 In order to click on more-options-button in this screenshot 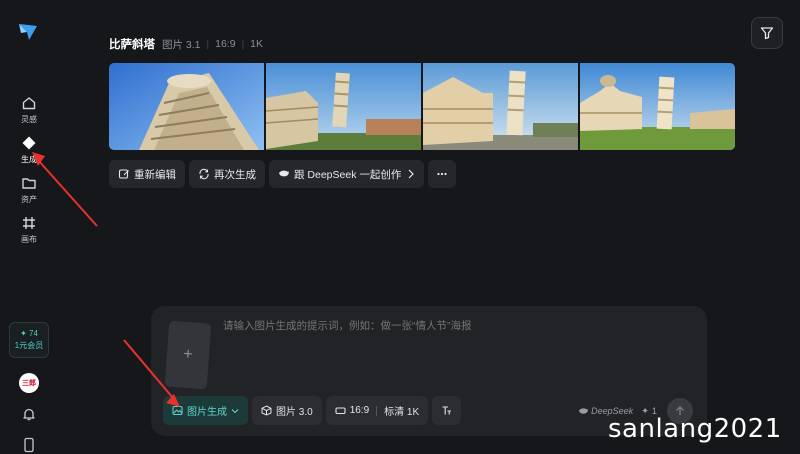, I will do `click(442, 174)`.